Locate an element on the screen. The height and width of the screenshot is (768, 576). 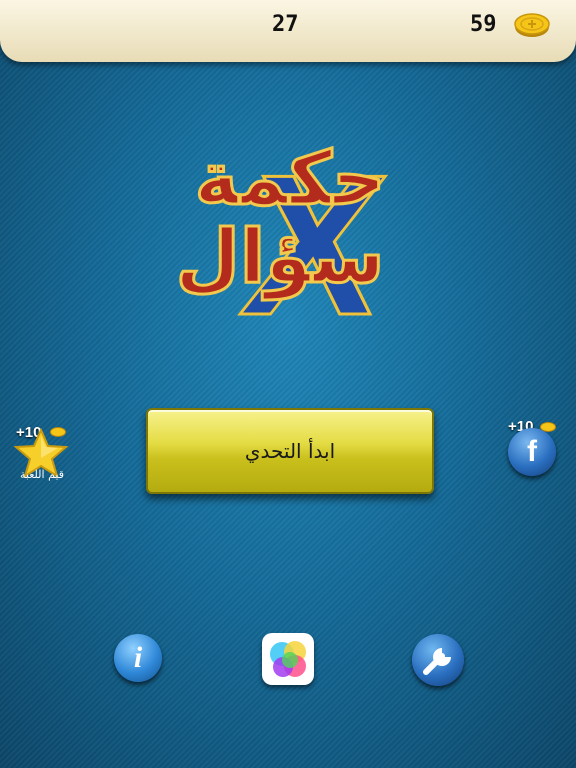
info-button: i is located at coordinates (138, 658).